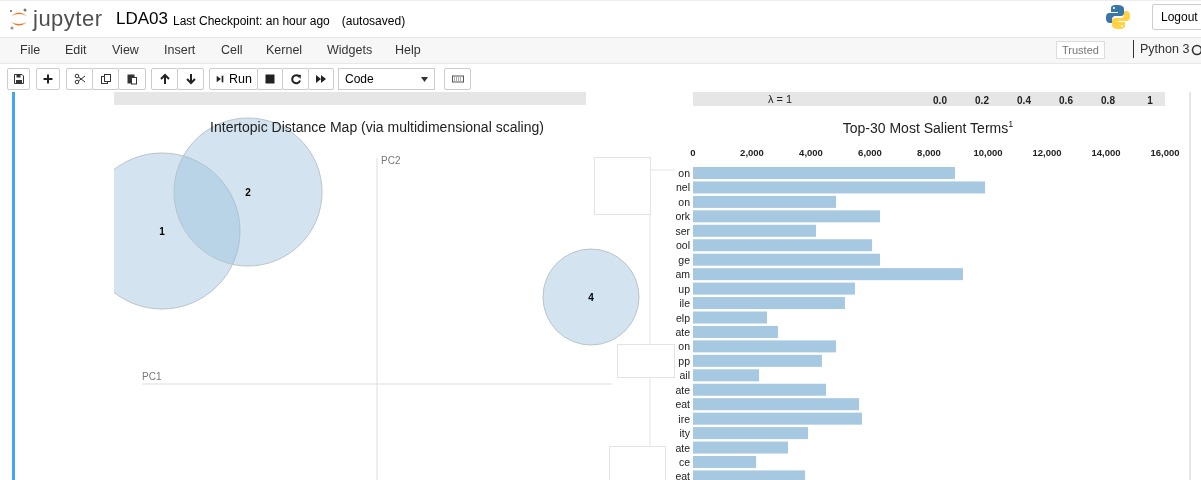 The image size is (1201, 480). I want to click on menu-item: File, so click(30, 50).